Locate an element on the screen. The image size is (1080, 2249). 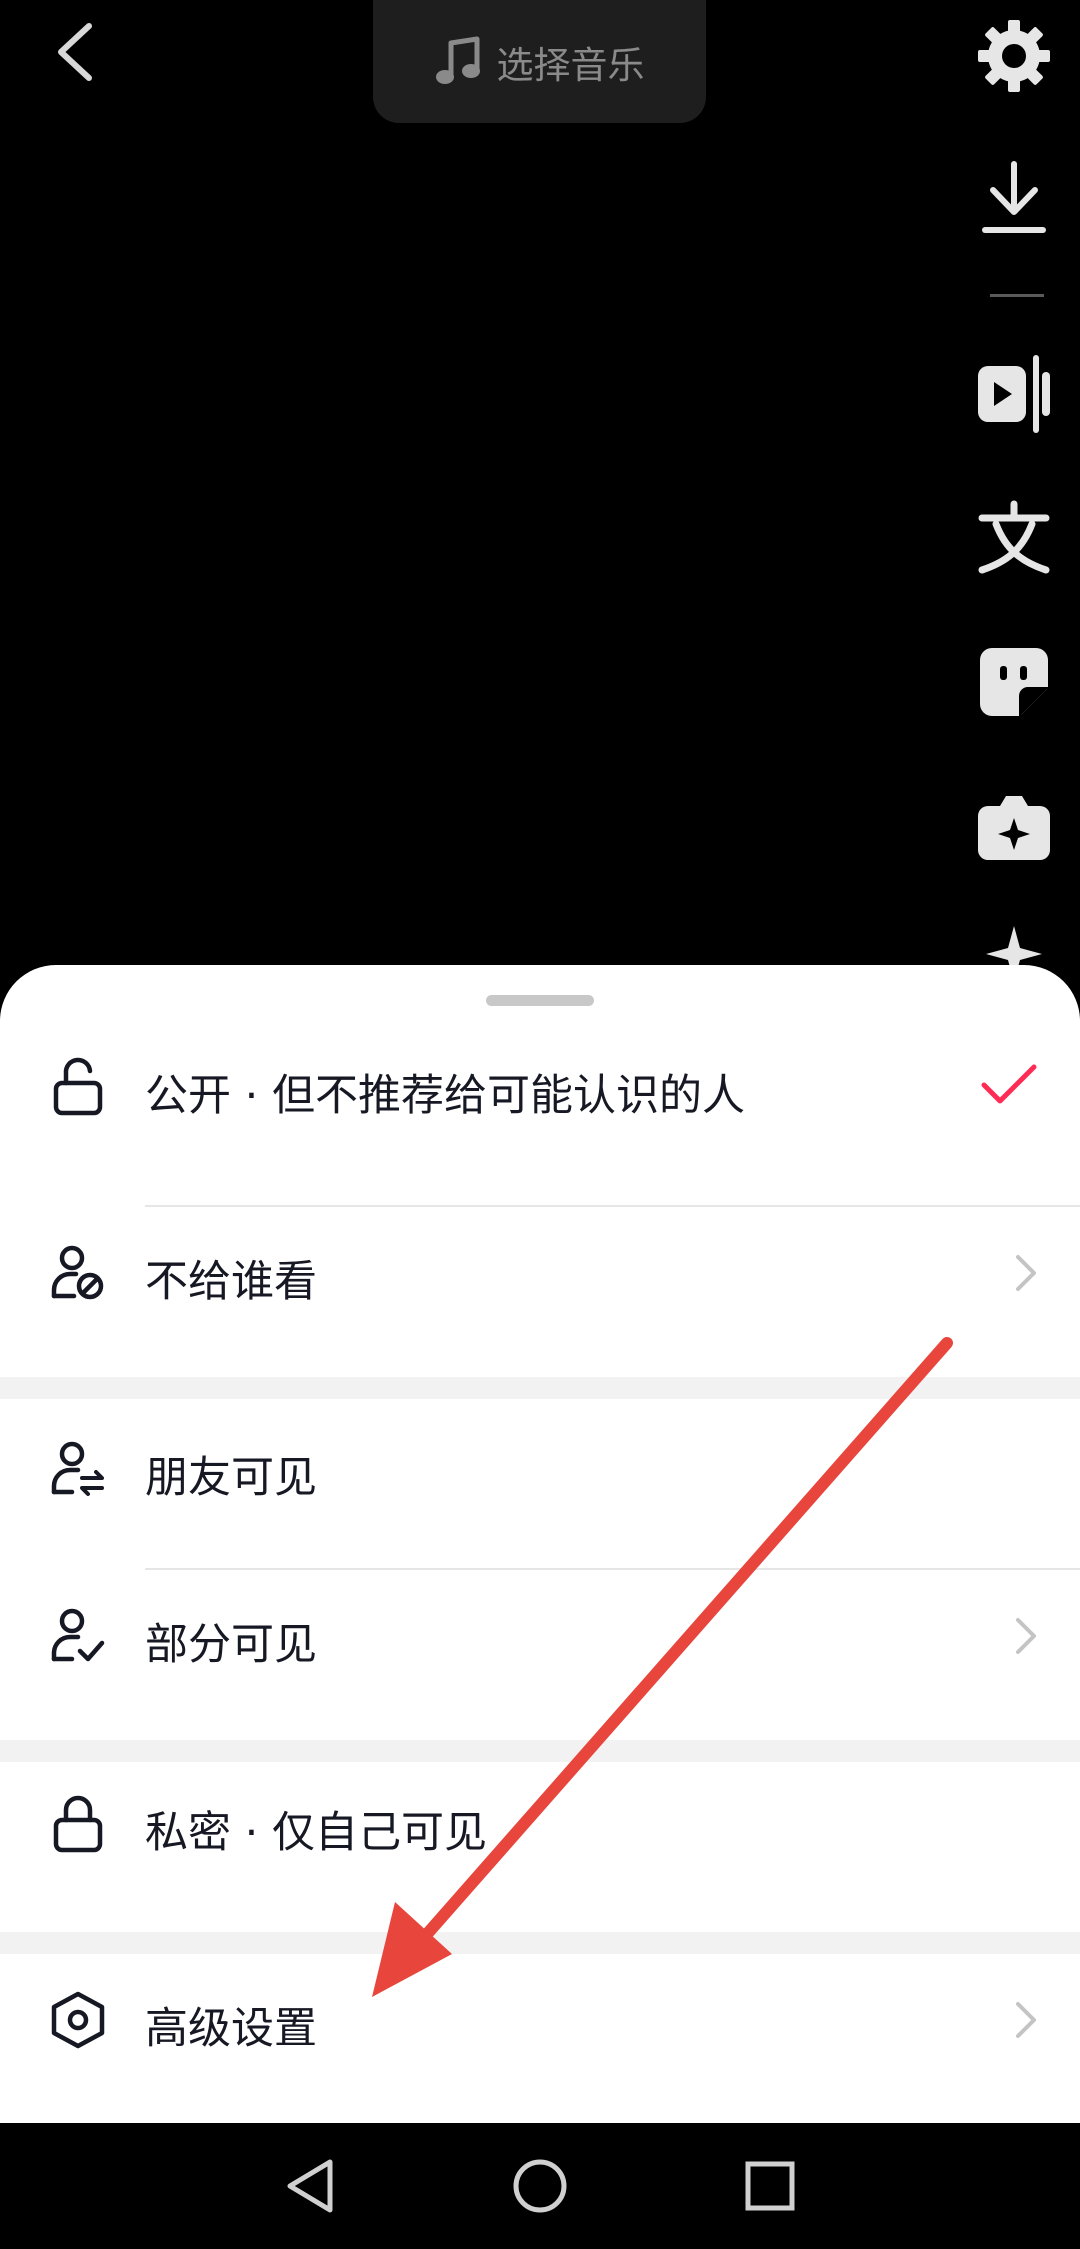
nav-home-button is located at coordinates (540, 2186).